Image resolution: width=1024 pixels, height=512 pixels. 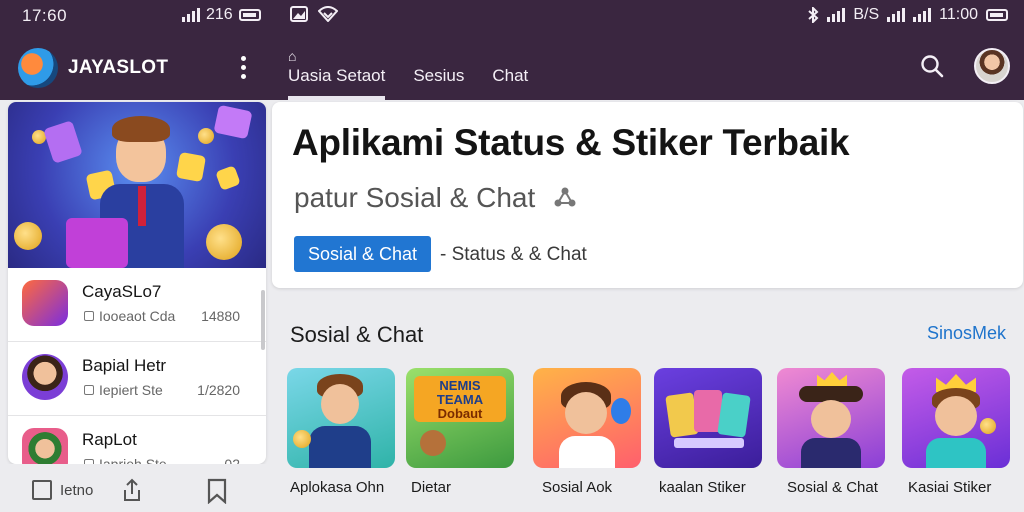 I want to click on battery-icon, so click(x=249, y=15).